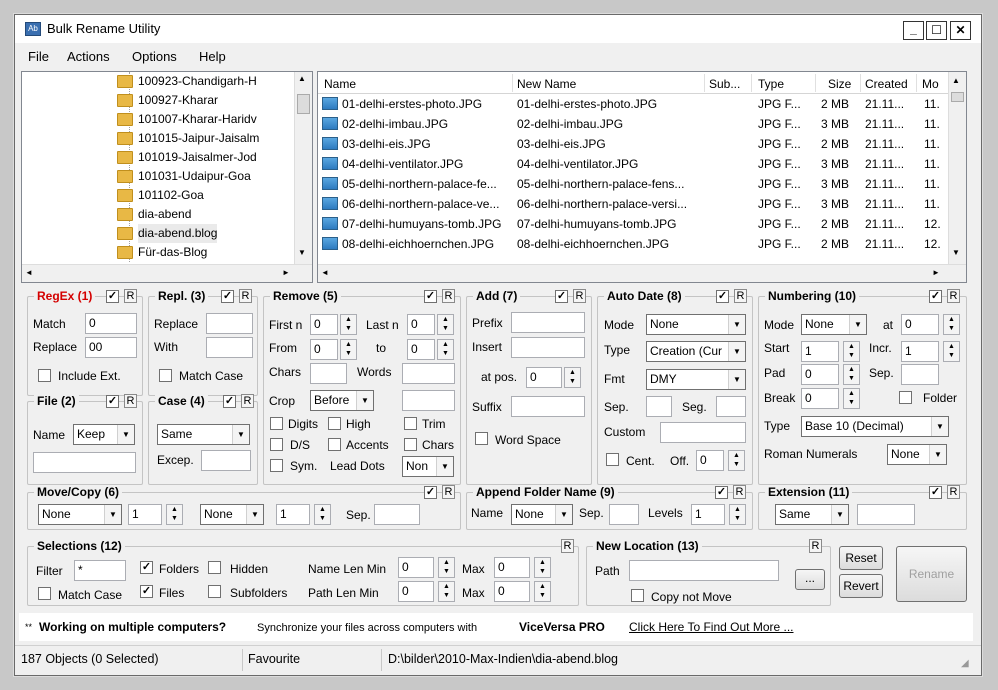 The image size is (998, 690). I want to click on high-checkbox, so click(334, 423).